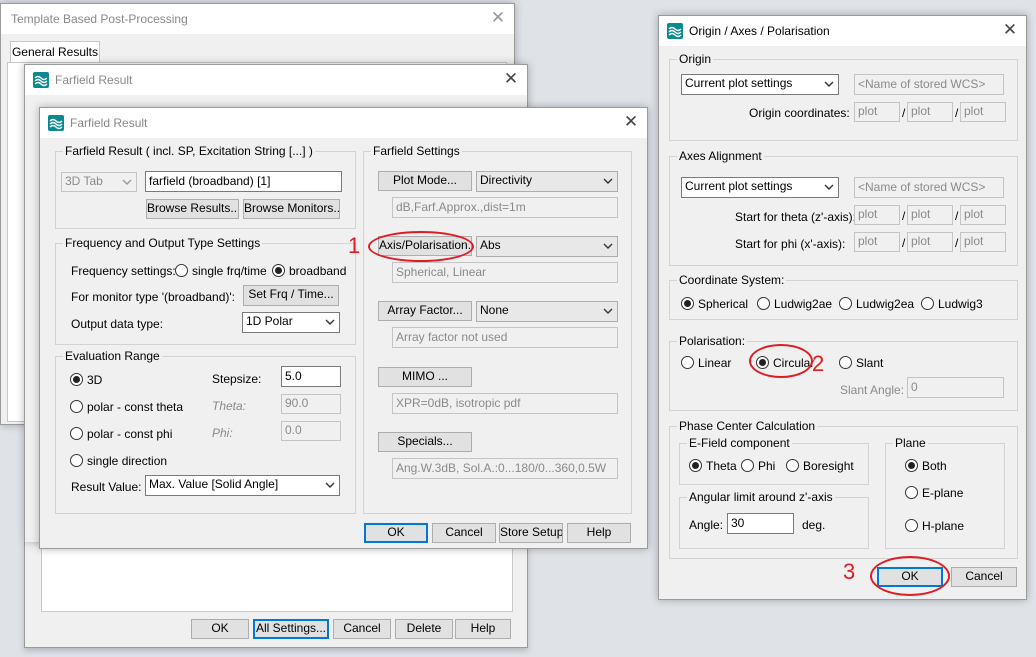 Image resolution: width=1036 pixels, height=657 pixels. I want to click on origin-select: Current plot settings, so click(760, 84).